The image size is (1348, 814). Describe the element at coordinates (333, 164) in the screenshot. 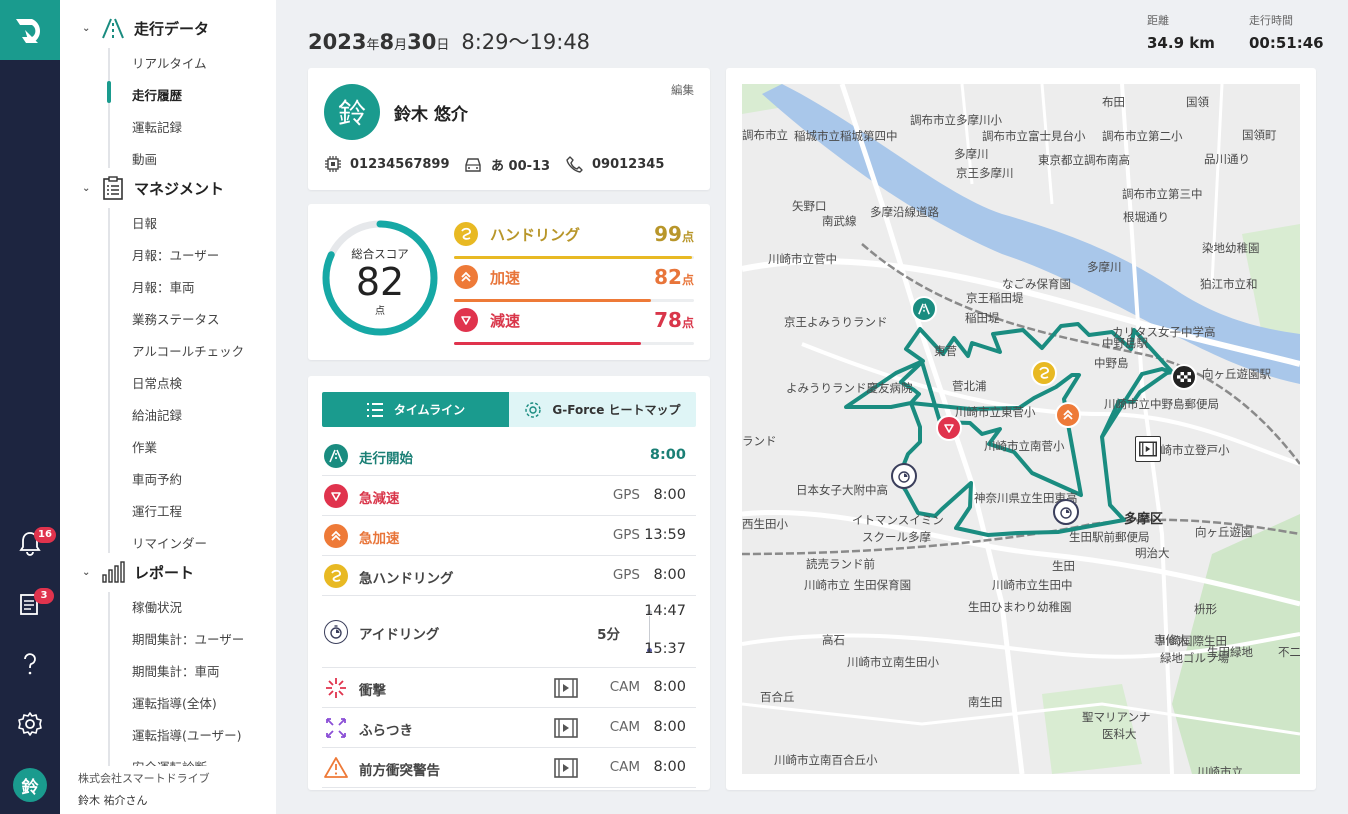

I see `chip-icon` at that location.